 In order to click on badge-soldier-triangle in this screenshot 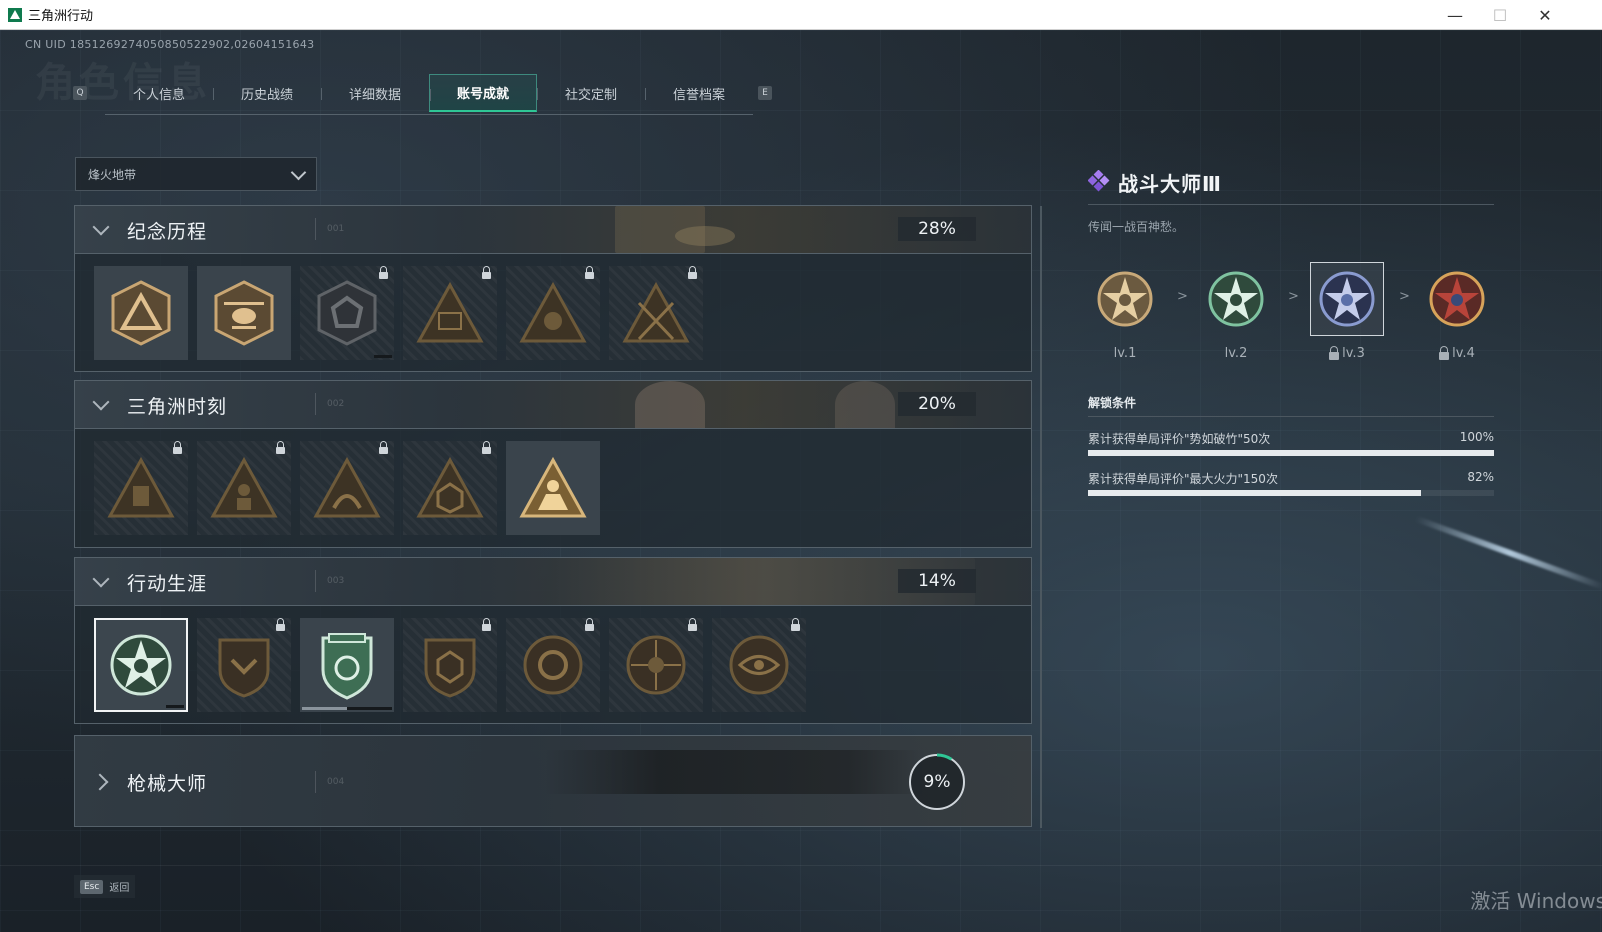, I will do `click(244, 488)`.